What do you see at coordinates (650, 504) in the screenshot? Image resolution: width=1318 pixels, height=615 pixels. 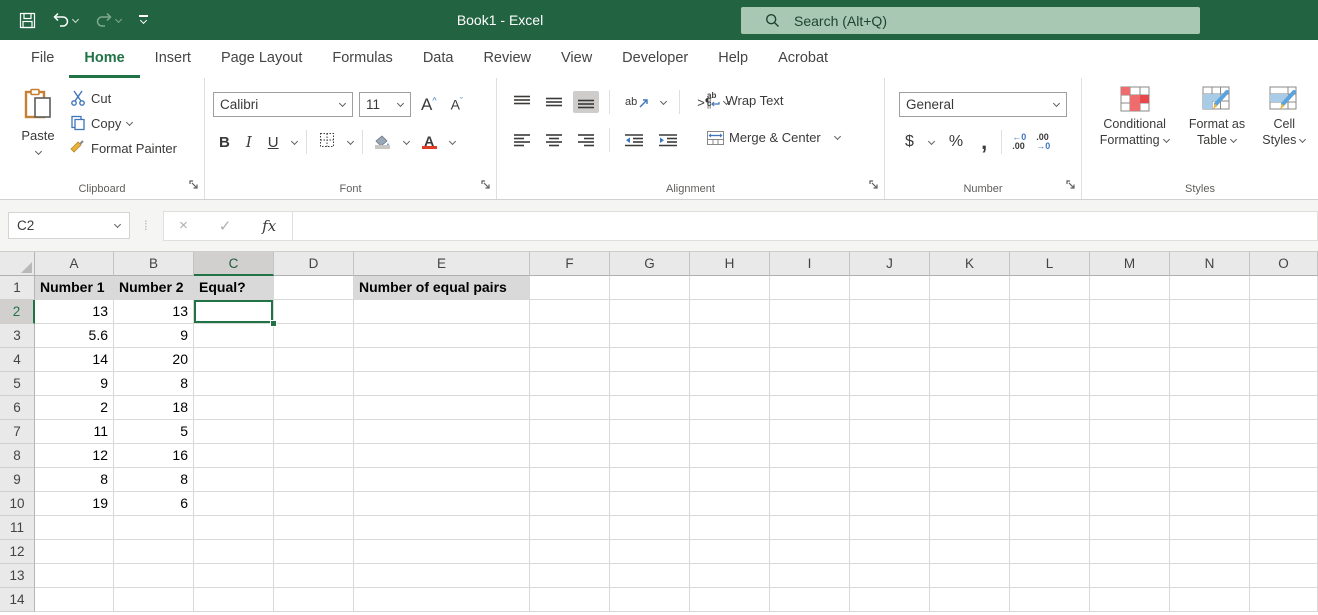 I see `cell-G10` at bounding box center [650, 504].